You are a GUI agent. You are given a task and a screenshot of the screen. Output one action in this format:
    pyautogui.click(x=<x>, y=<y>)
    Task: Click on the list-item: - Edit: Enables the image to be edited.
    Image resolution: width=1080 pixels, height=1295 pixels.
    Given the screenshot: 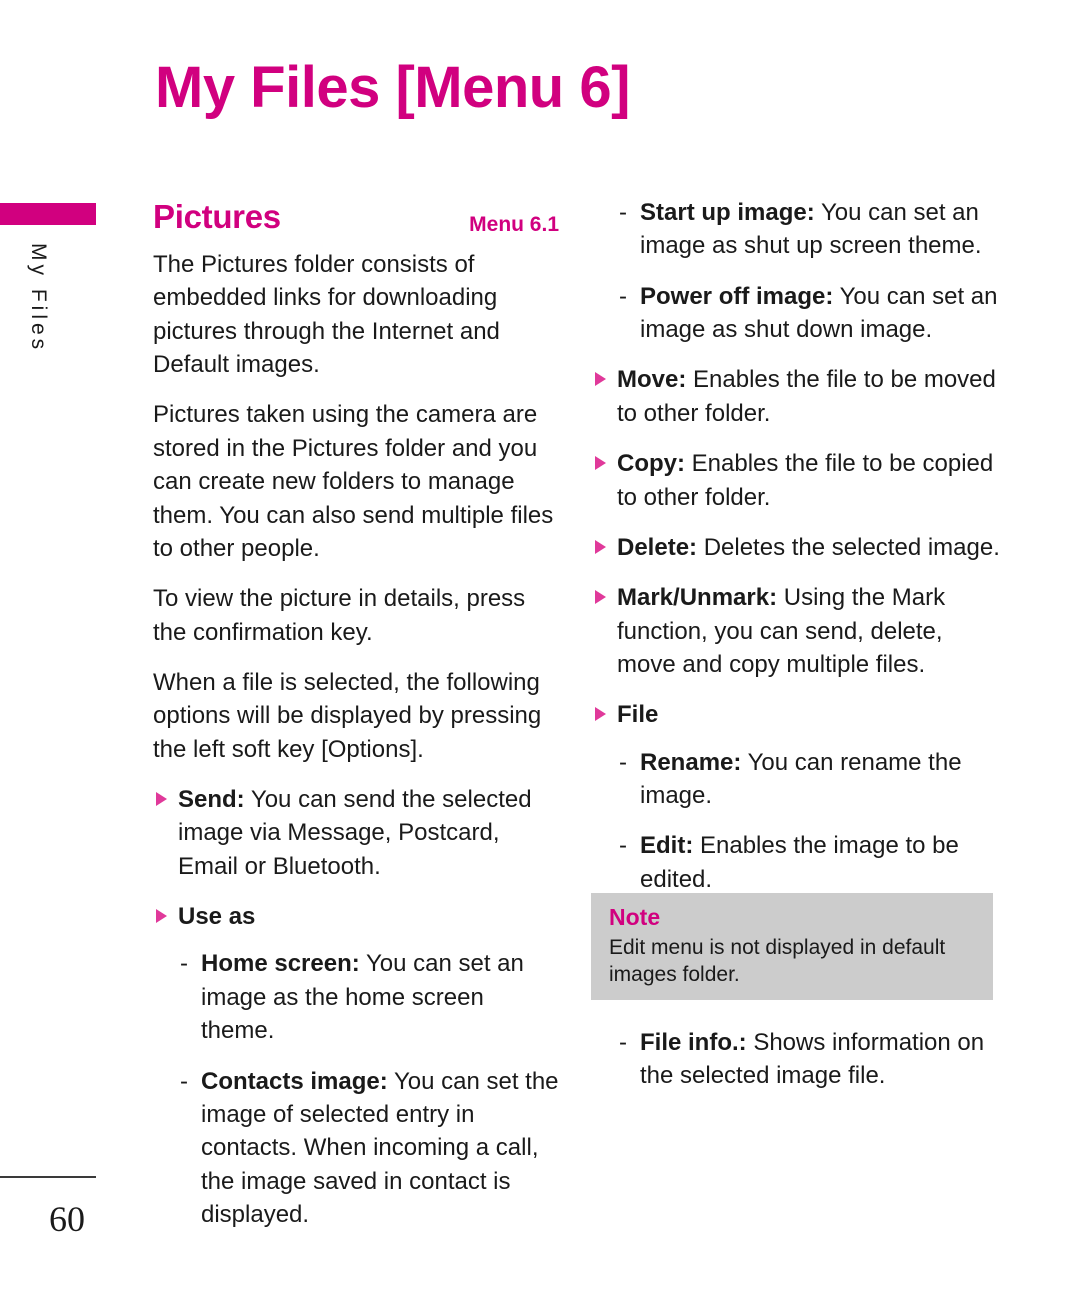 What is the action you would take?
    pyautogui.click(x=797, y=862)
    